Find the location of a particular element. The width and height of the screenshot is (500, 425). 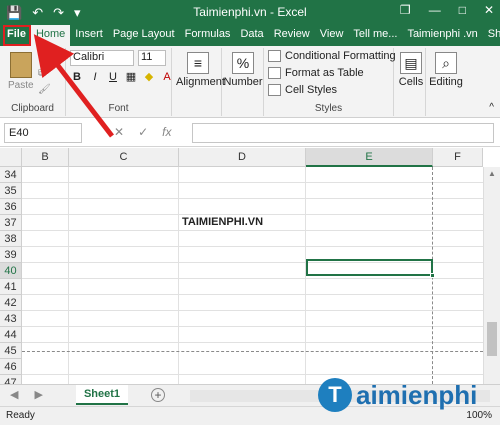

borders-icon: ▦ is located at coordinates (131, 77).